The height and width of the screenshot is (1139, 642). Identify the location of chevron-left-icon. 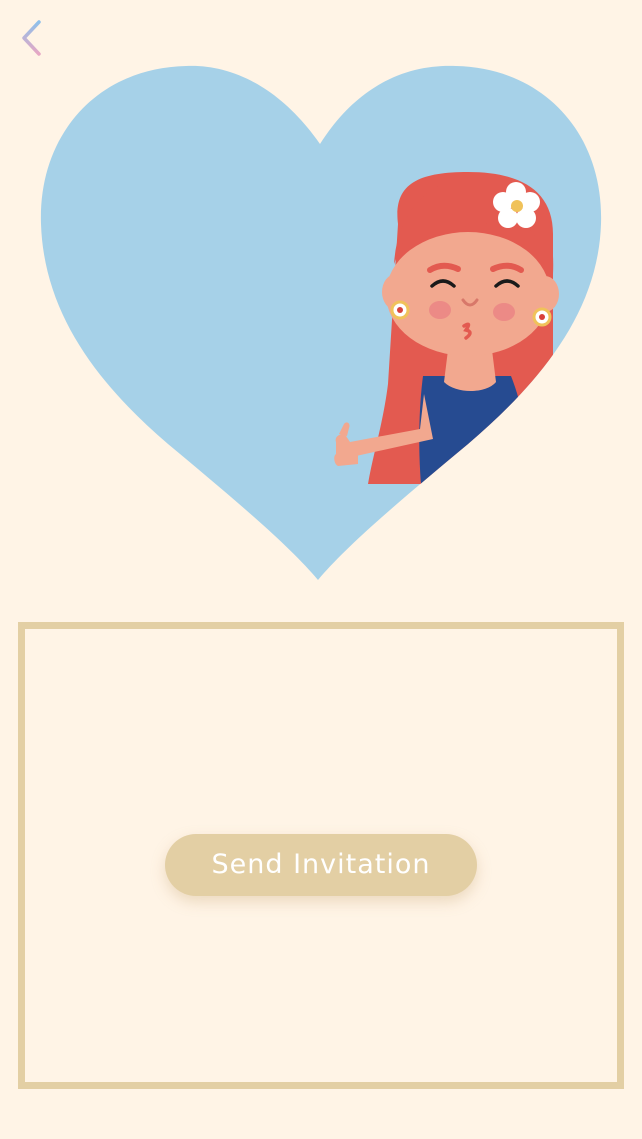
(31, 38).